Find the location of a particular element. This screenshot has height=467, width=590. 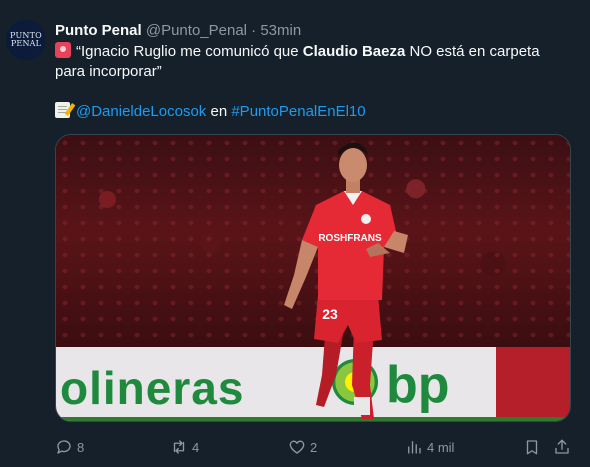

bookmark-button is located at coordinates (532, 447).